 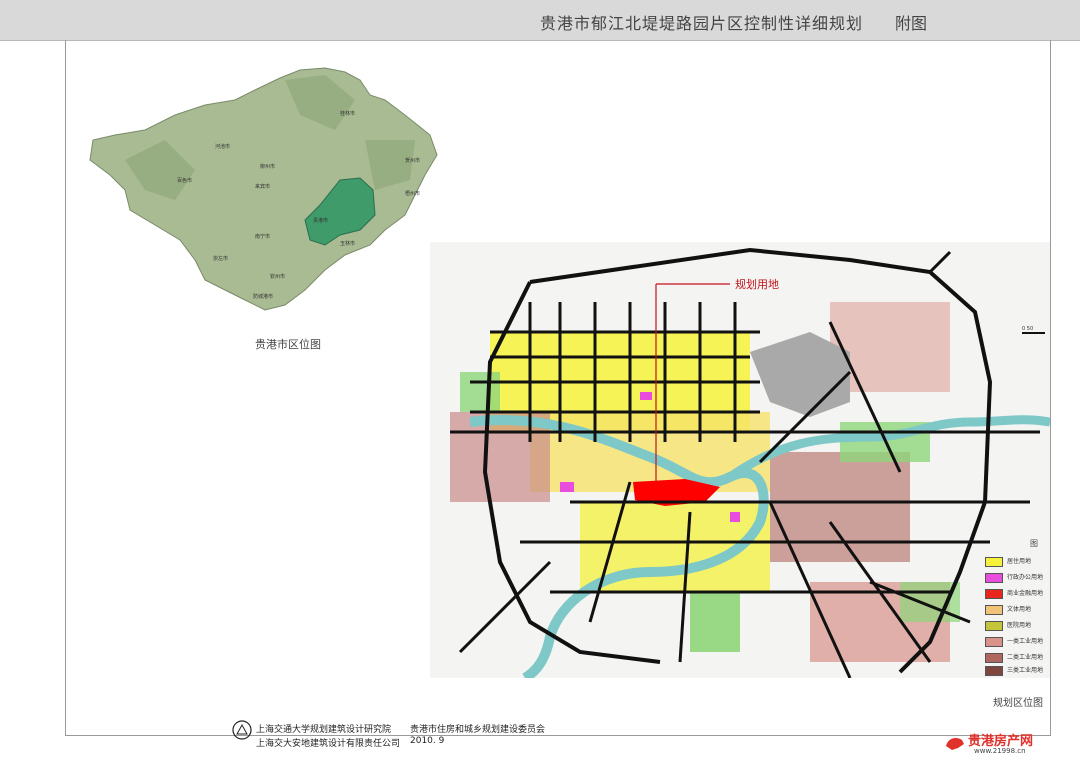 I want to click on header-bar: 贵港市郁江北堤堤路园片区控制性详细规划 附图, so click(x=540, y=20).